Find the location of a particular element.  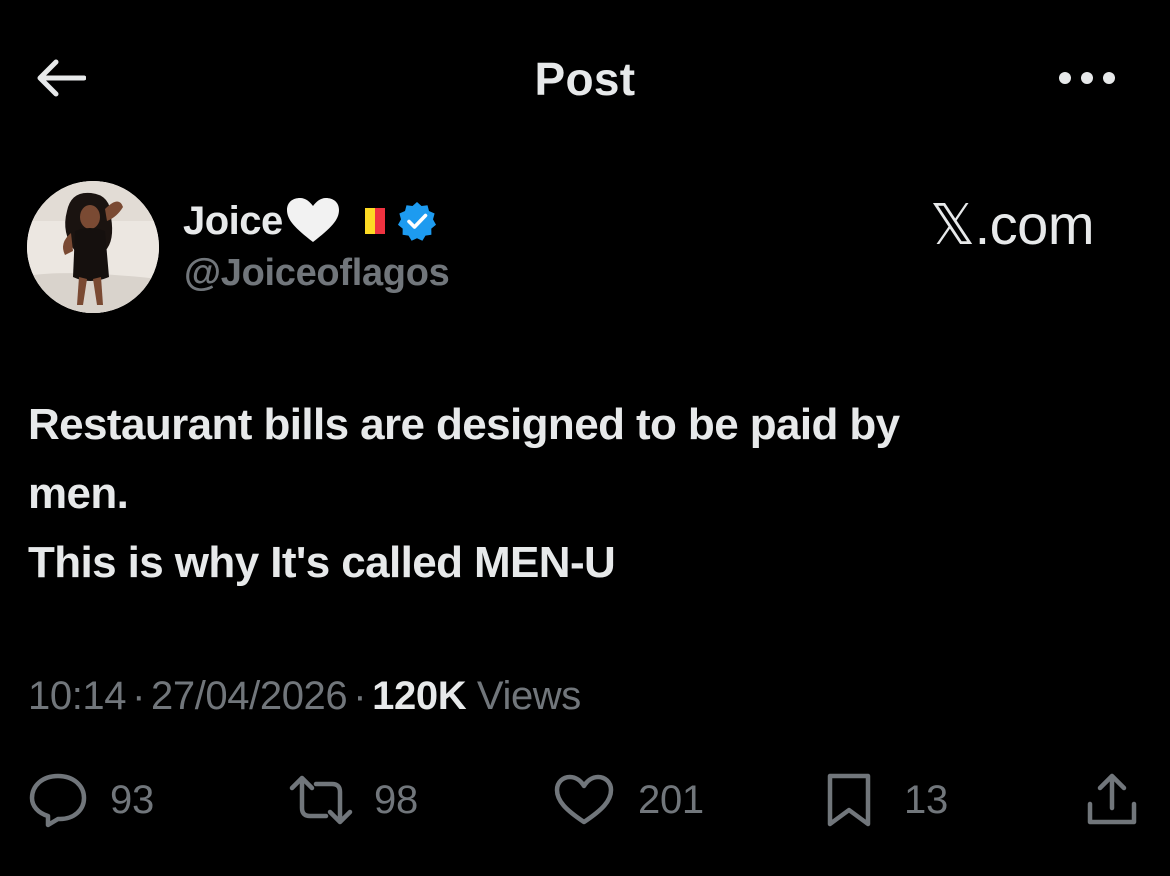

bookmark-button: 13 is located at coordinates (885, 800).